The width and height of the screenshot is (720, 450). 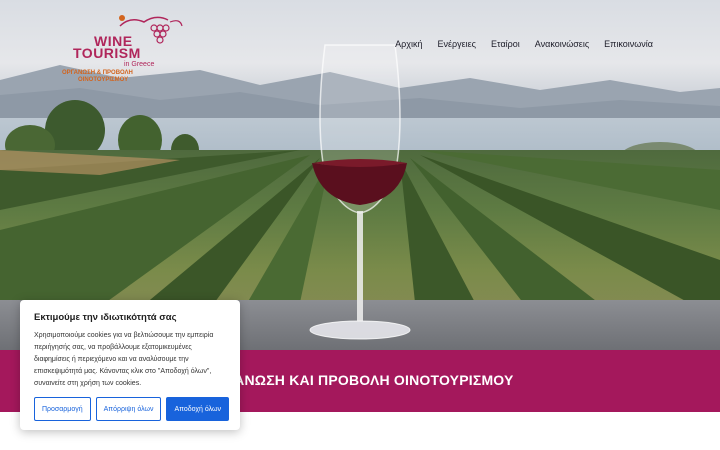 I want to click on wine-glass, so click(x=360, y=192).